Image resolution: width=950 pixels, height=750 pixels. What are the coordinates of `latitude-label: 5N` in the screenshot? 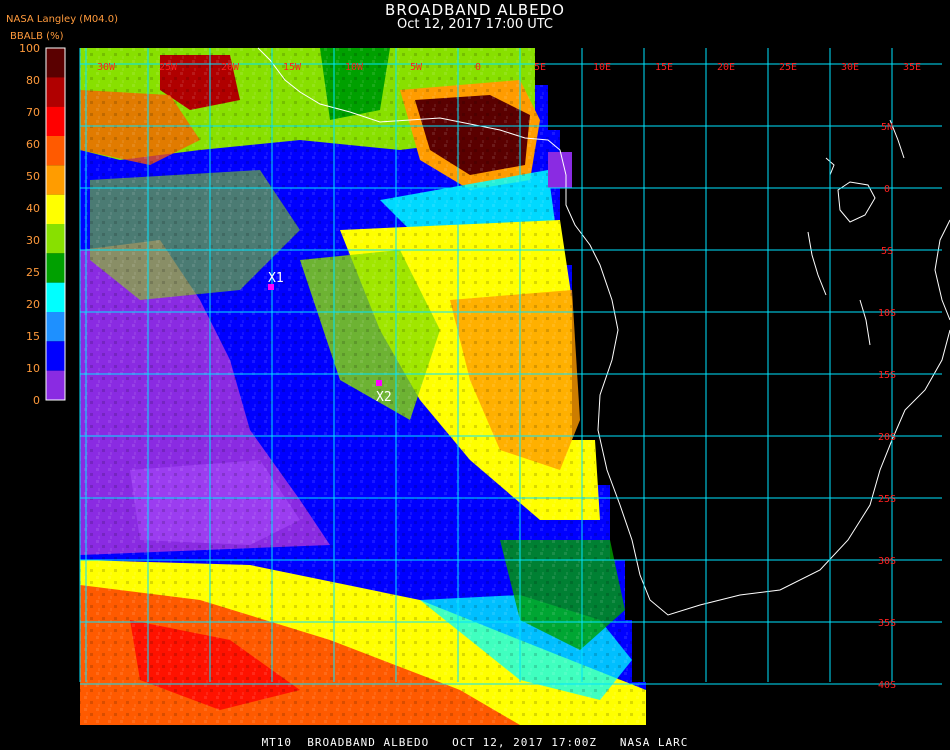 It's located at (887, 127).